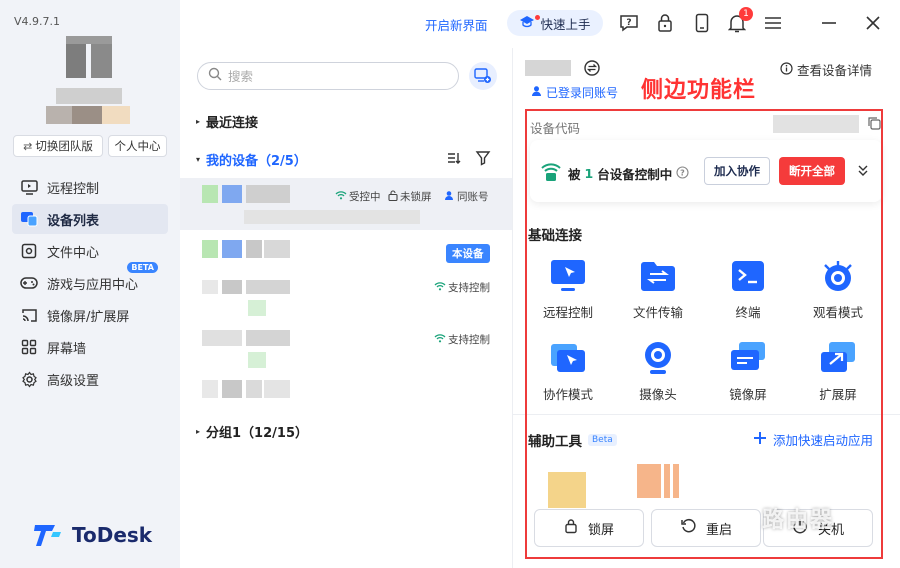 The height and width of the screenshot is (568, 900). I want to click on device-list-icon, so click(29, 219).